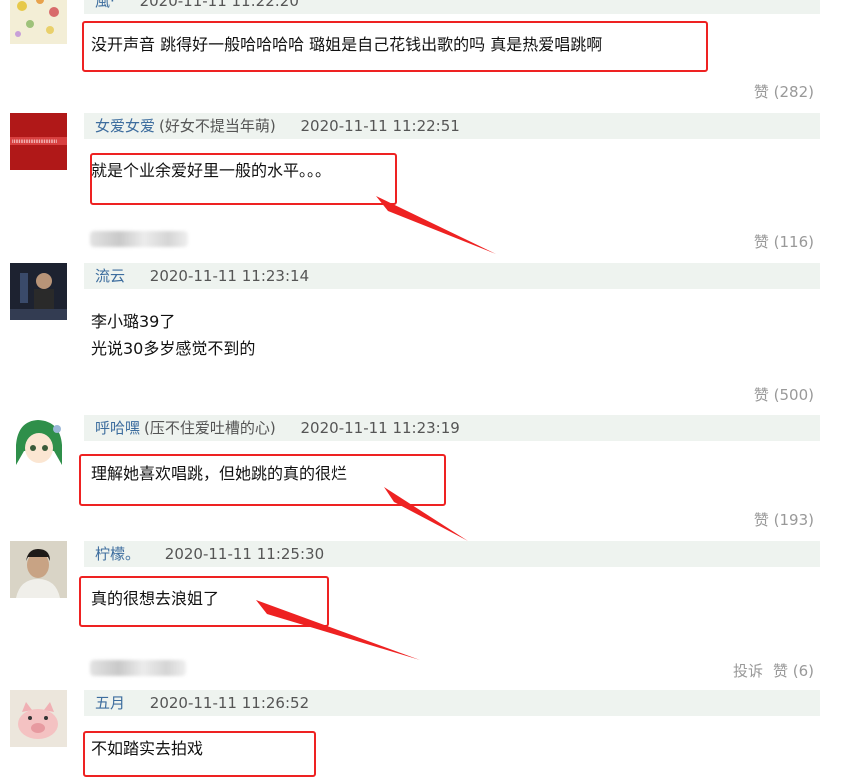 This screenshot has height=781, width=841. Describe the element at coordinates (125, 126) in the screenshot. I see `username-link: 女爱女爱` at that location.